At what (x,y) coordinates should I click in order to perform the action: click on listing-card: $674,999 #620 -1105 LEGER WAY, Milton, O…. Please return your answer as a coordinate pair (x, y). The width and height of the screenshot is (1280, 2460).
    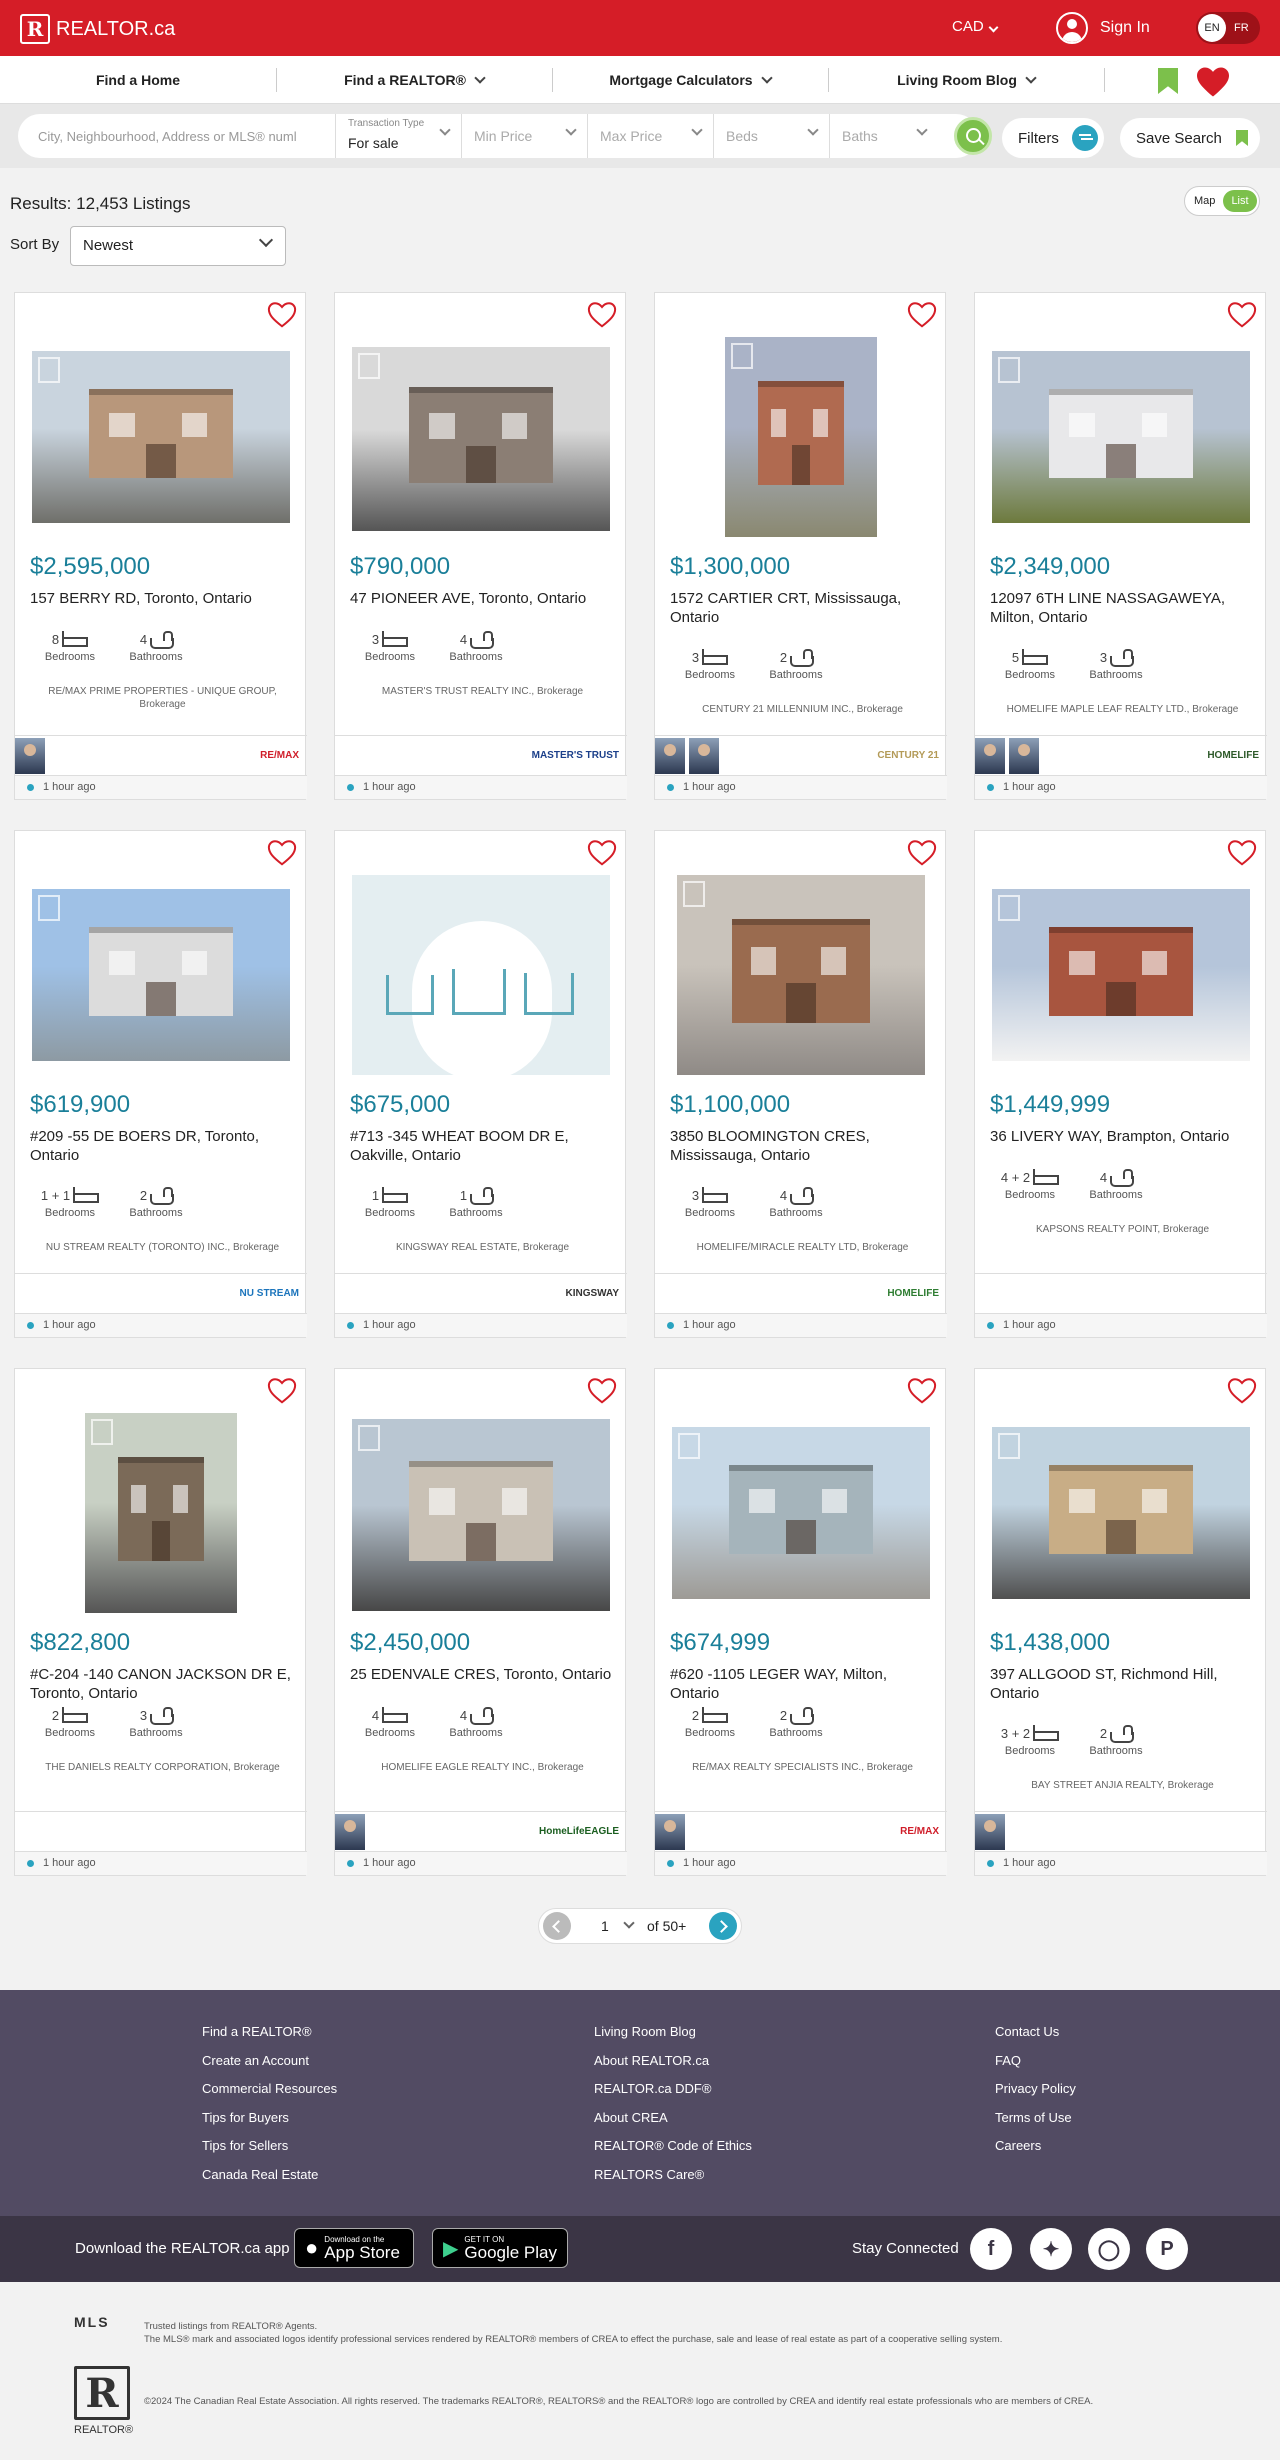
    Looking at the image, I should click on (800, 1622).